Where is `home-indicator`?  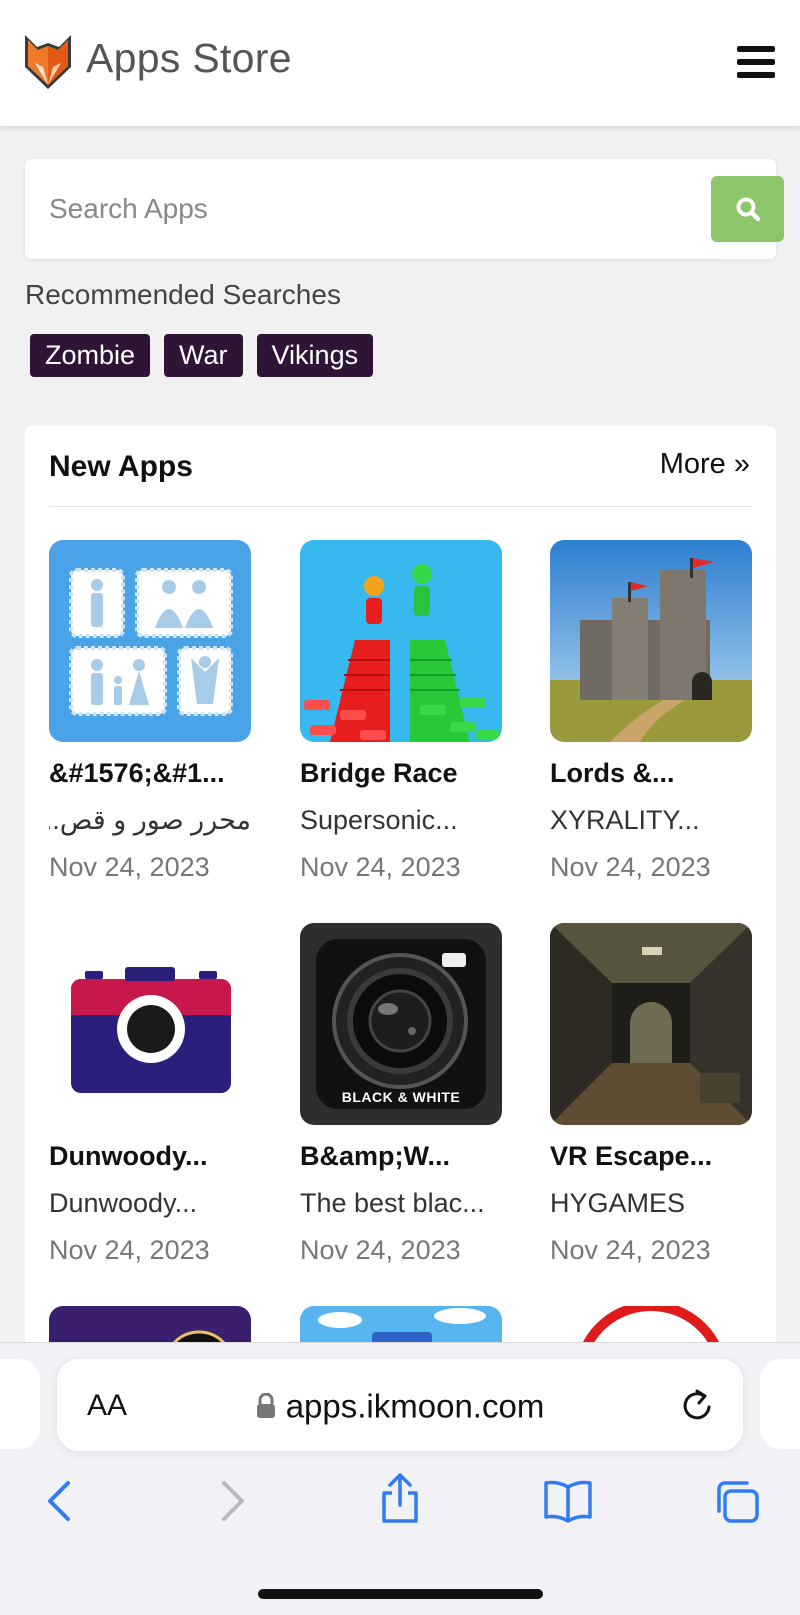 home-indicator is located at coordinates (400, 1594).